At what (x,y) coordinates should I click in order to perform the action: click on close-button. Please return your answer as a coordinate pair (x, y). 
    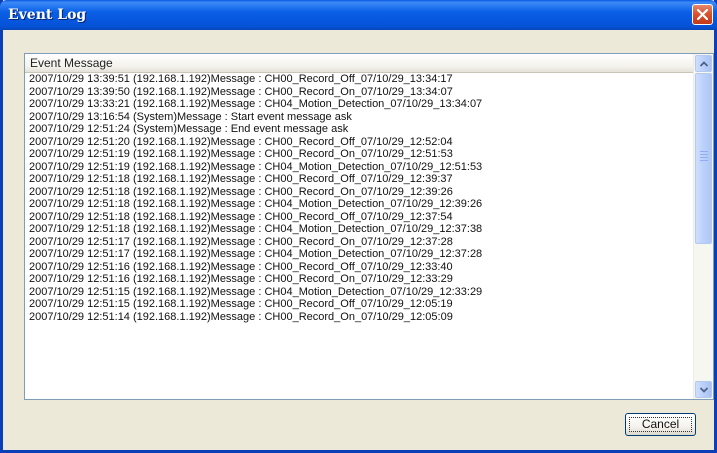
    Looking at the image, I should click on (702, 14).